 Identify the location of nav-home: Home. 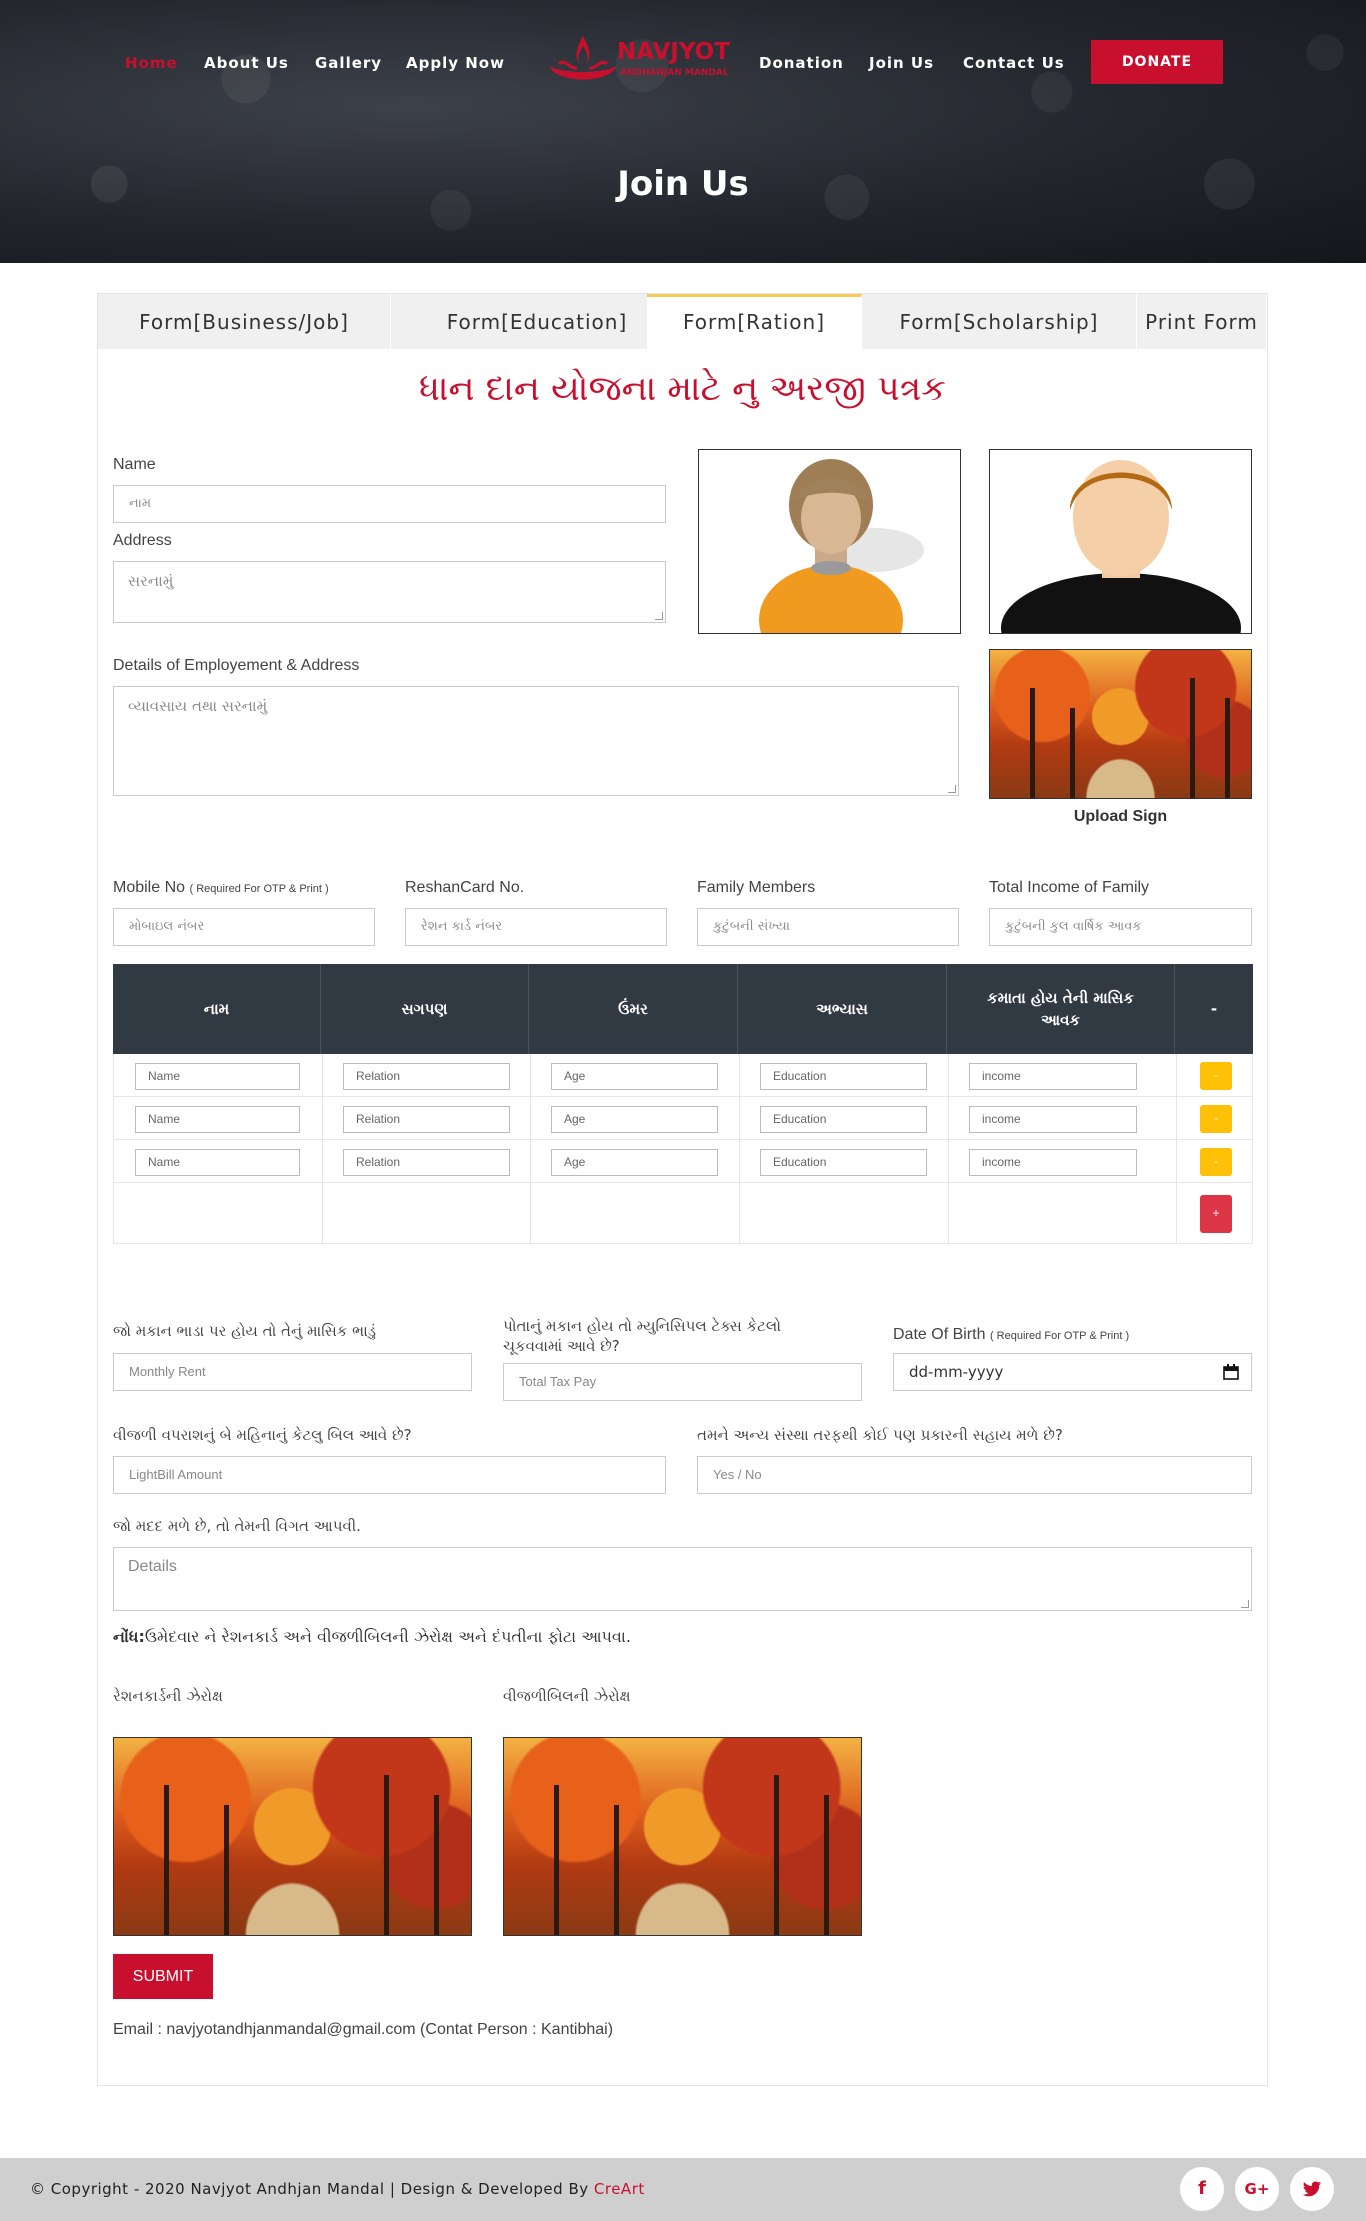
(151, 63).